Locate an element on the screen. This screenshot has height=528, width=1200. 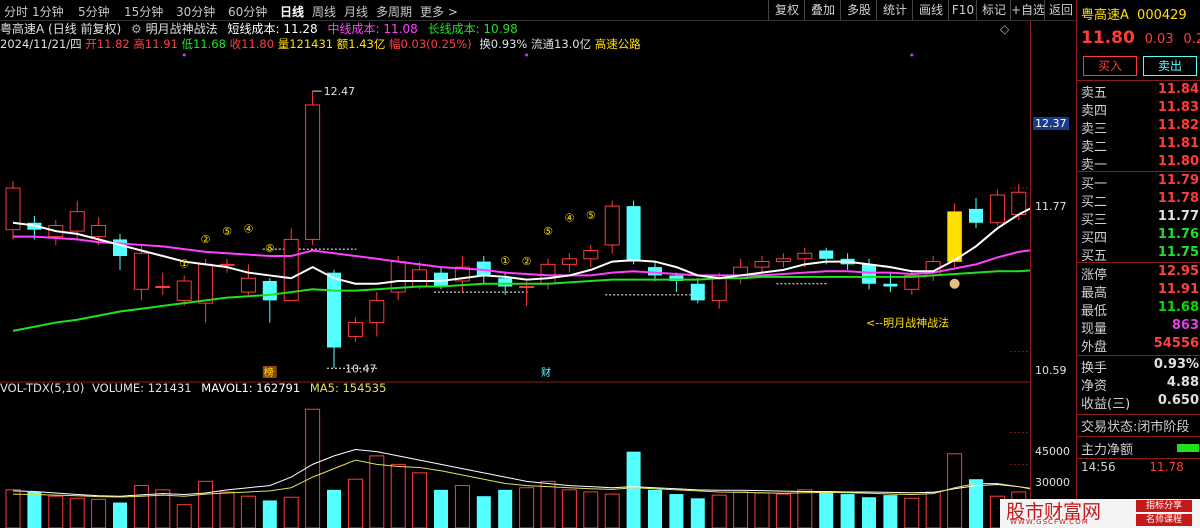
period-tab-multi: 多周期 is located at coordinates (394, 11).